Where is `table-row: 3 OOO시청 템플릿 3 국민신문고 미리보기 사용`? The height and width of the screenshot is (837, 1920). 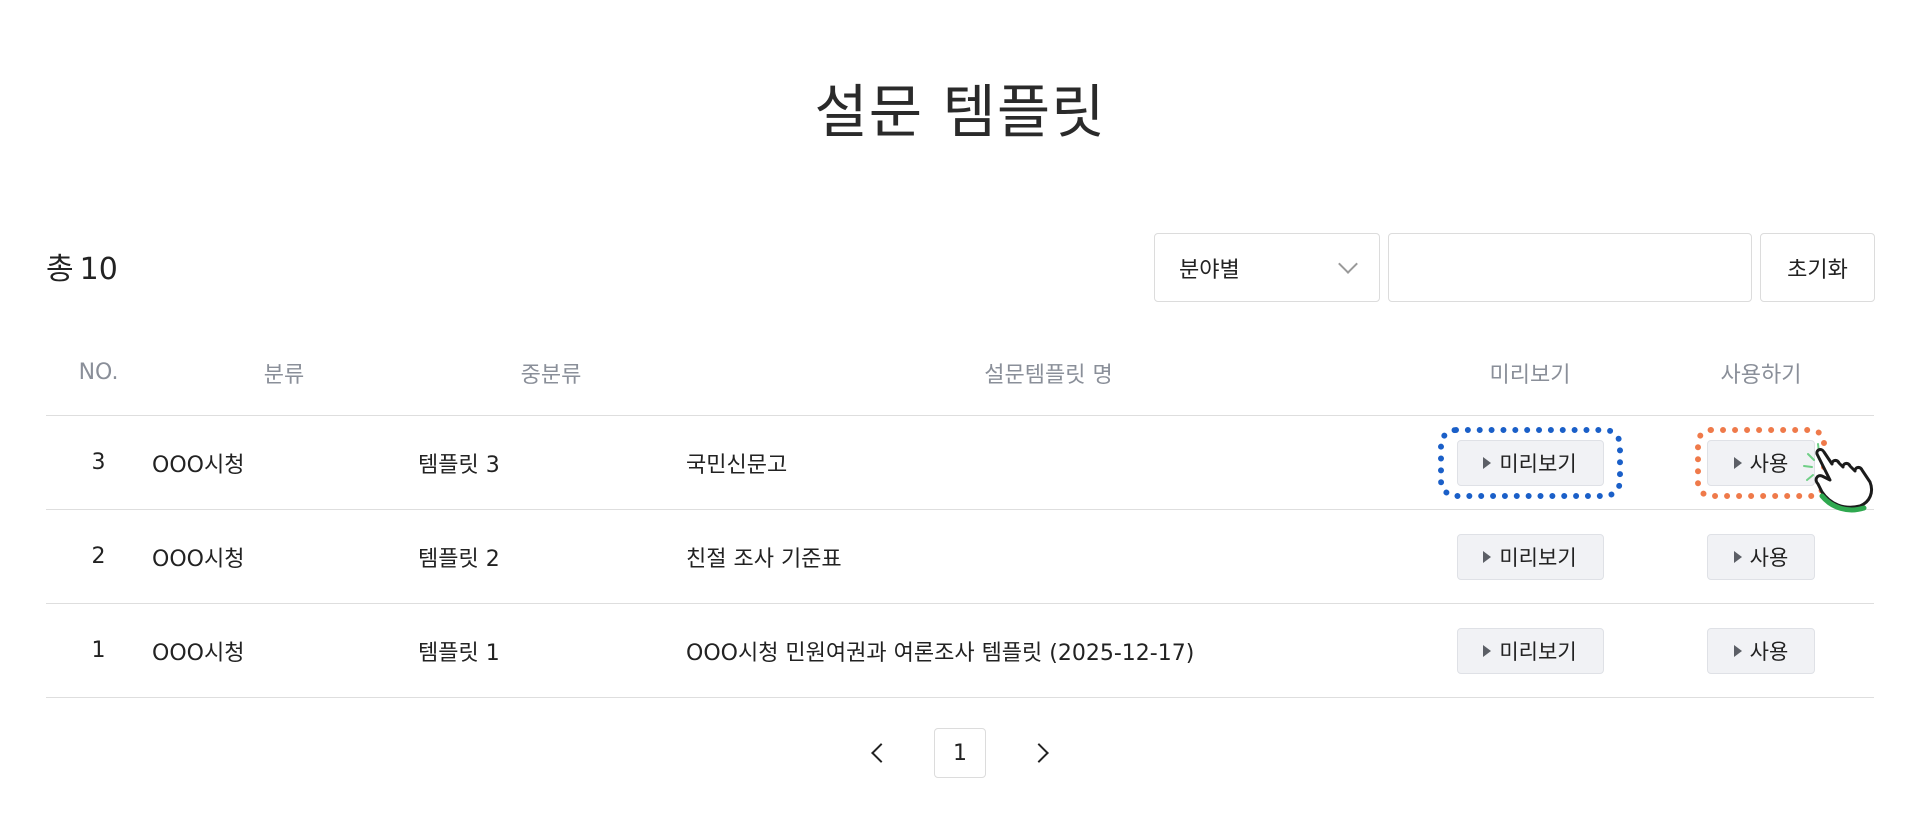 table-row: 3 OOO시청 템플릿 3 국민신문고 미리보기 사용 is located at coordinates (960, 462).